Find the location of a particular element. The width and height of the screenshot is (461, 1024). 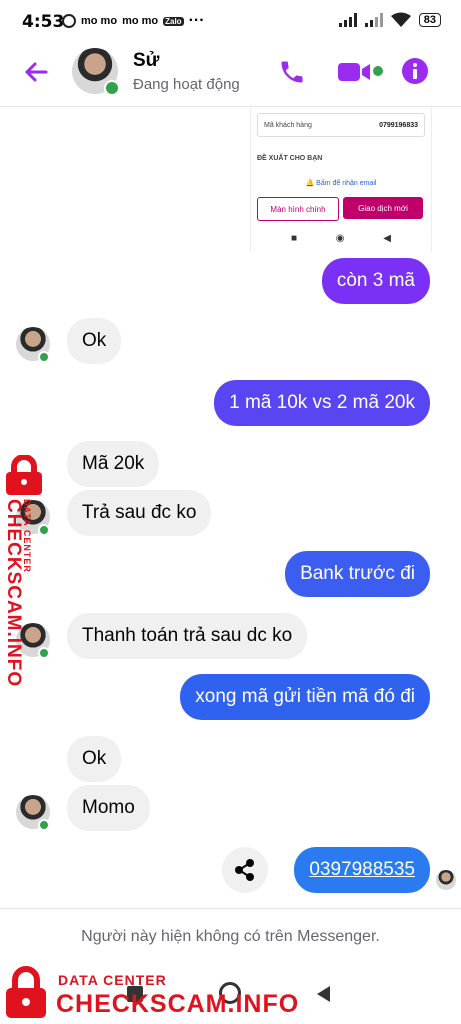

home-icon: ◉ is located at coordinates (340, 238).